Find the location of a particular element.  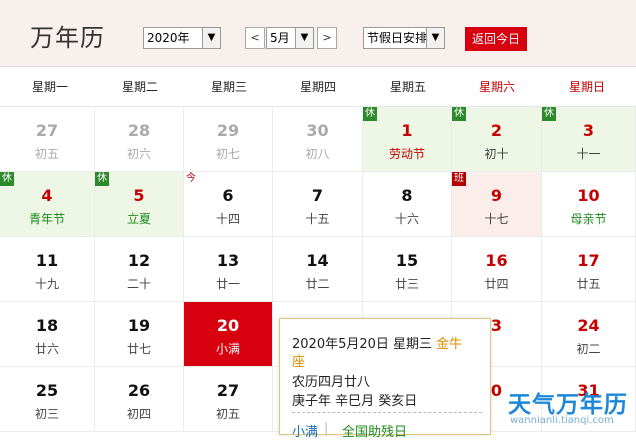

solar-term-link: 小满 is located at coordinates (305, 430).